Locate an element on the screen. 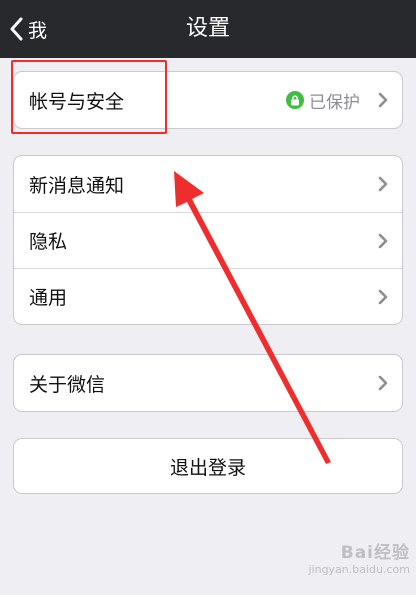 This screenshot has width=416, height=595. logout-button: 退出登录 is located at coordinates (208, 466).